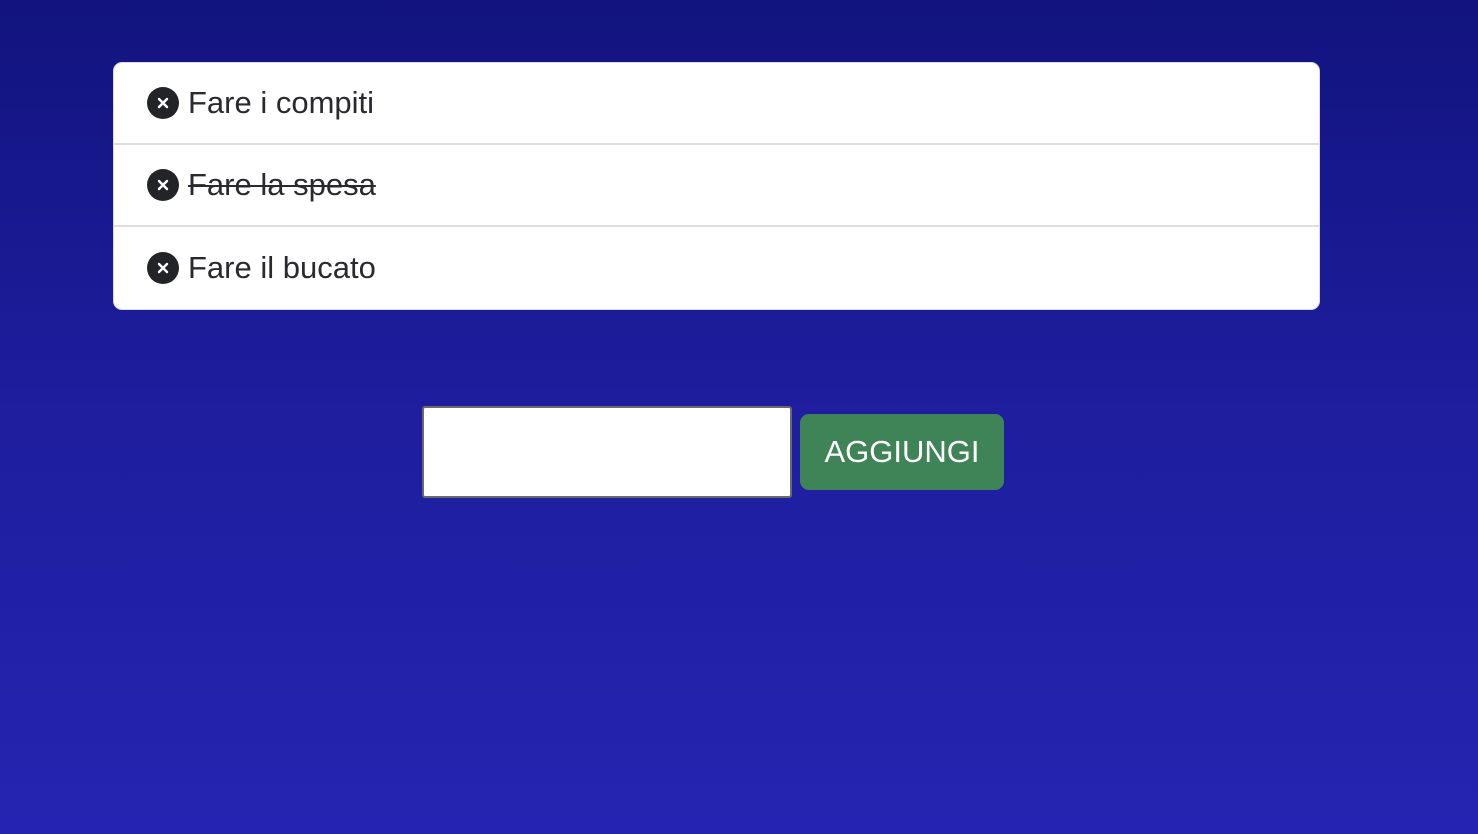  Describe the element at coordinates (716, 268) in the screenshot. I see `todo-item: Fare il bucato` at that location.